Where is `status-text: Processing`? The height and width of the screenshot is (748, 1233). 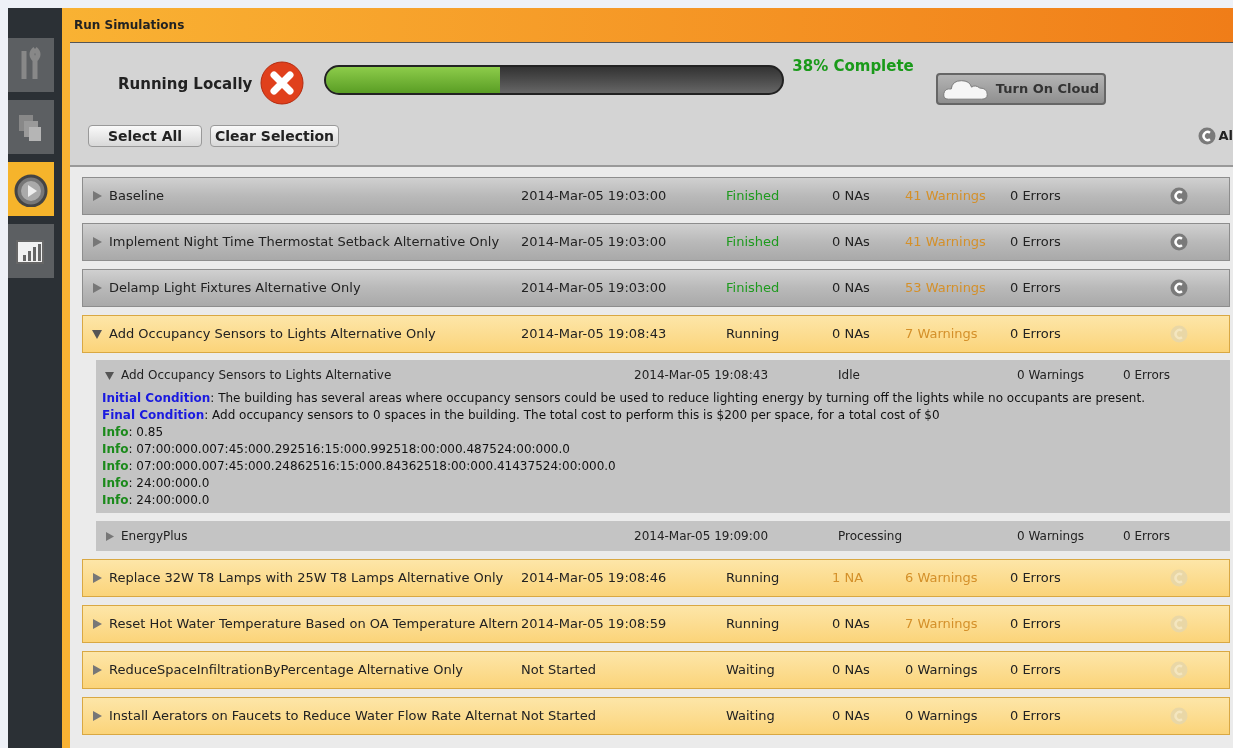 status-text: Processing is located at coordinates (871, 536).